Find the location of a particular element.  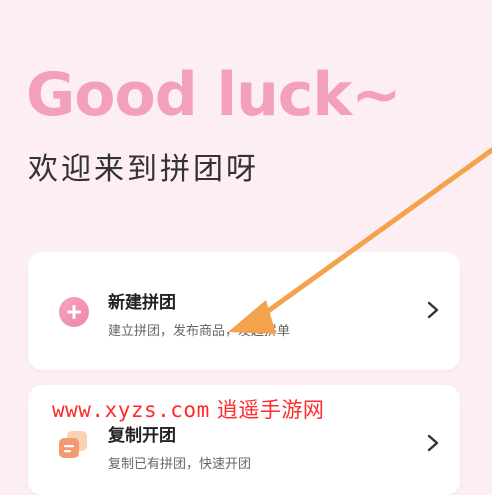

watermark-site: 逍遥手游网 is located at coordinates (270, 410).